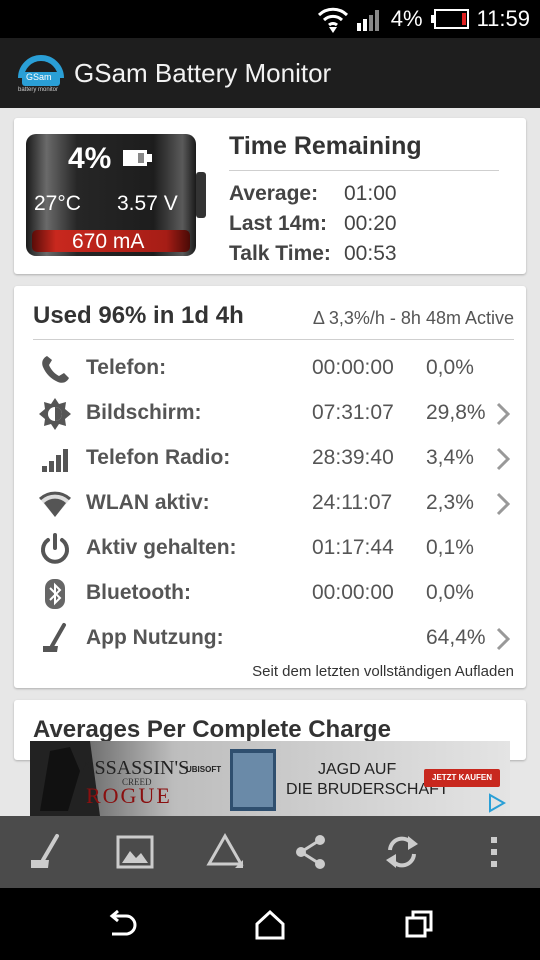 This screenshot has width=540, height=960. Describe the element at coordinates (55, 548) in the screenshot. I see `power-icon` at that location.